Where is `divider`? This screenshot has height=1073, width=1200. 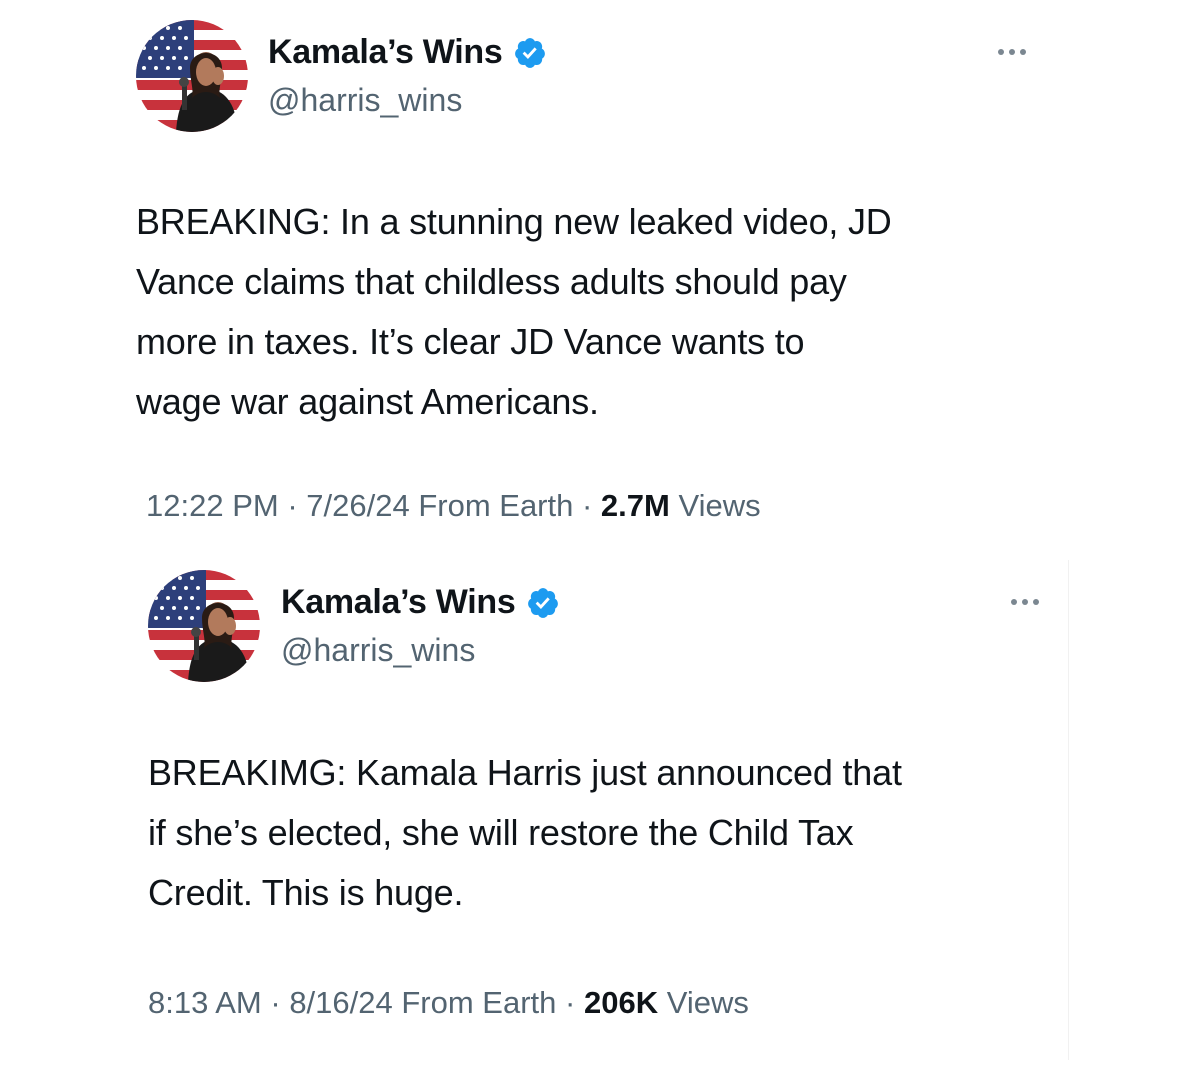 divider is located at coordinates (1068, 810).